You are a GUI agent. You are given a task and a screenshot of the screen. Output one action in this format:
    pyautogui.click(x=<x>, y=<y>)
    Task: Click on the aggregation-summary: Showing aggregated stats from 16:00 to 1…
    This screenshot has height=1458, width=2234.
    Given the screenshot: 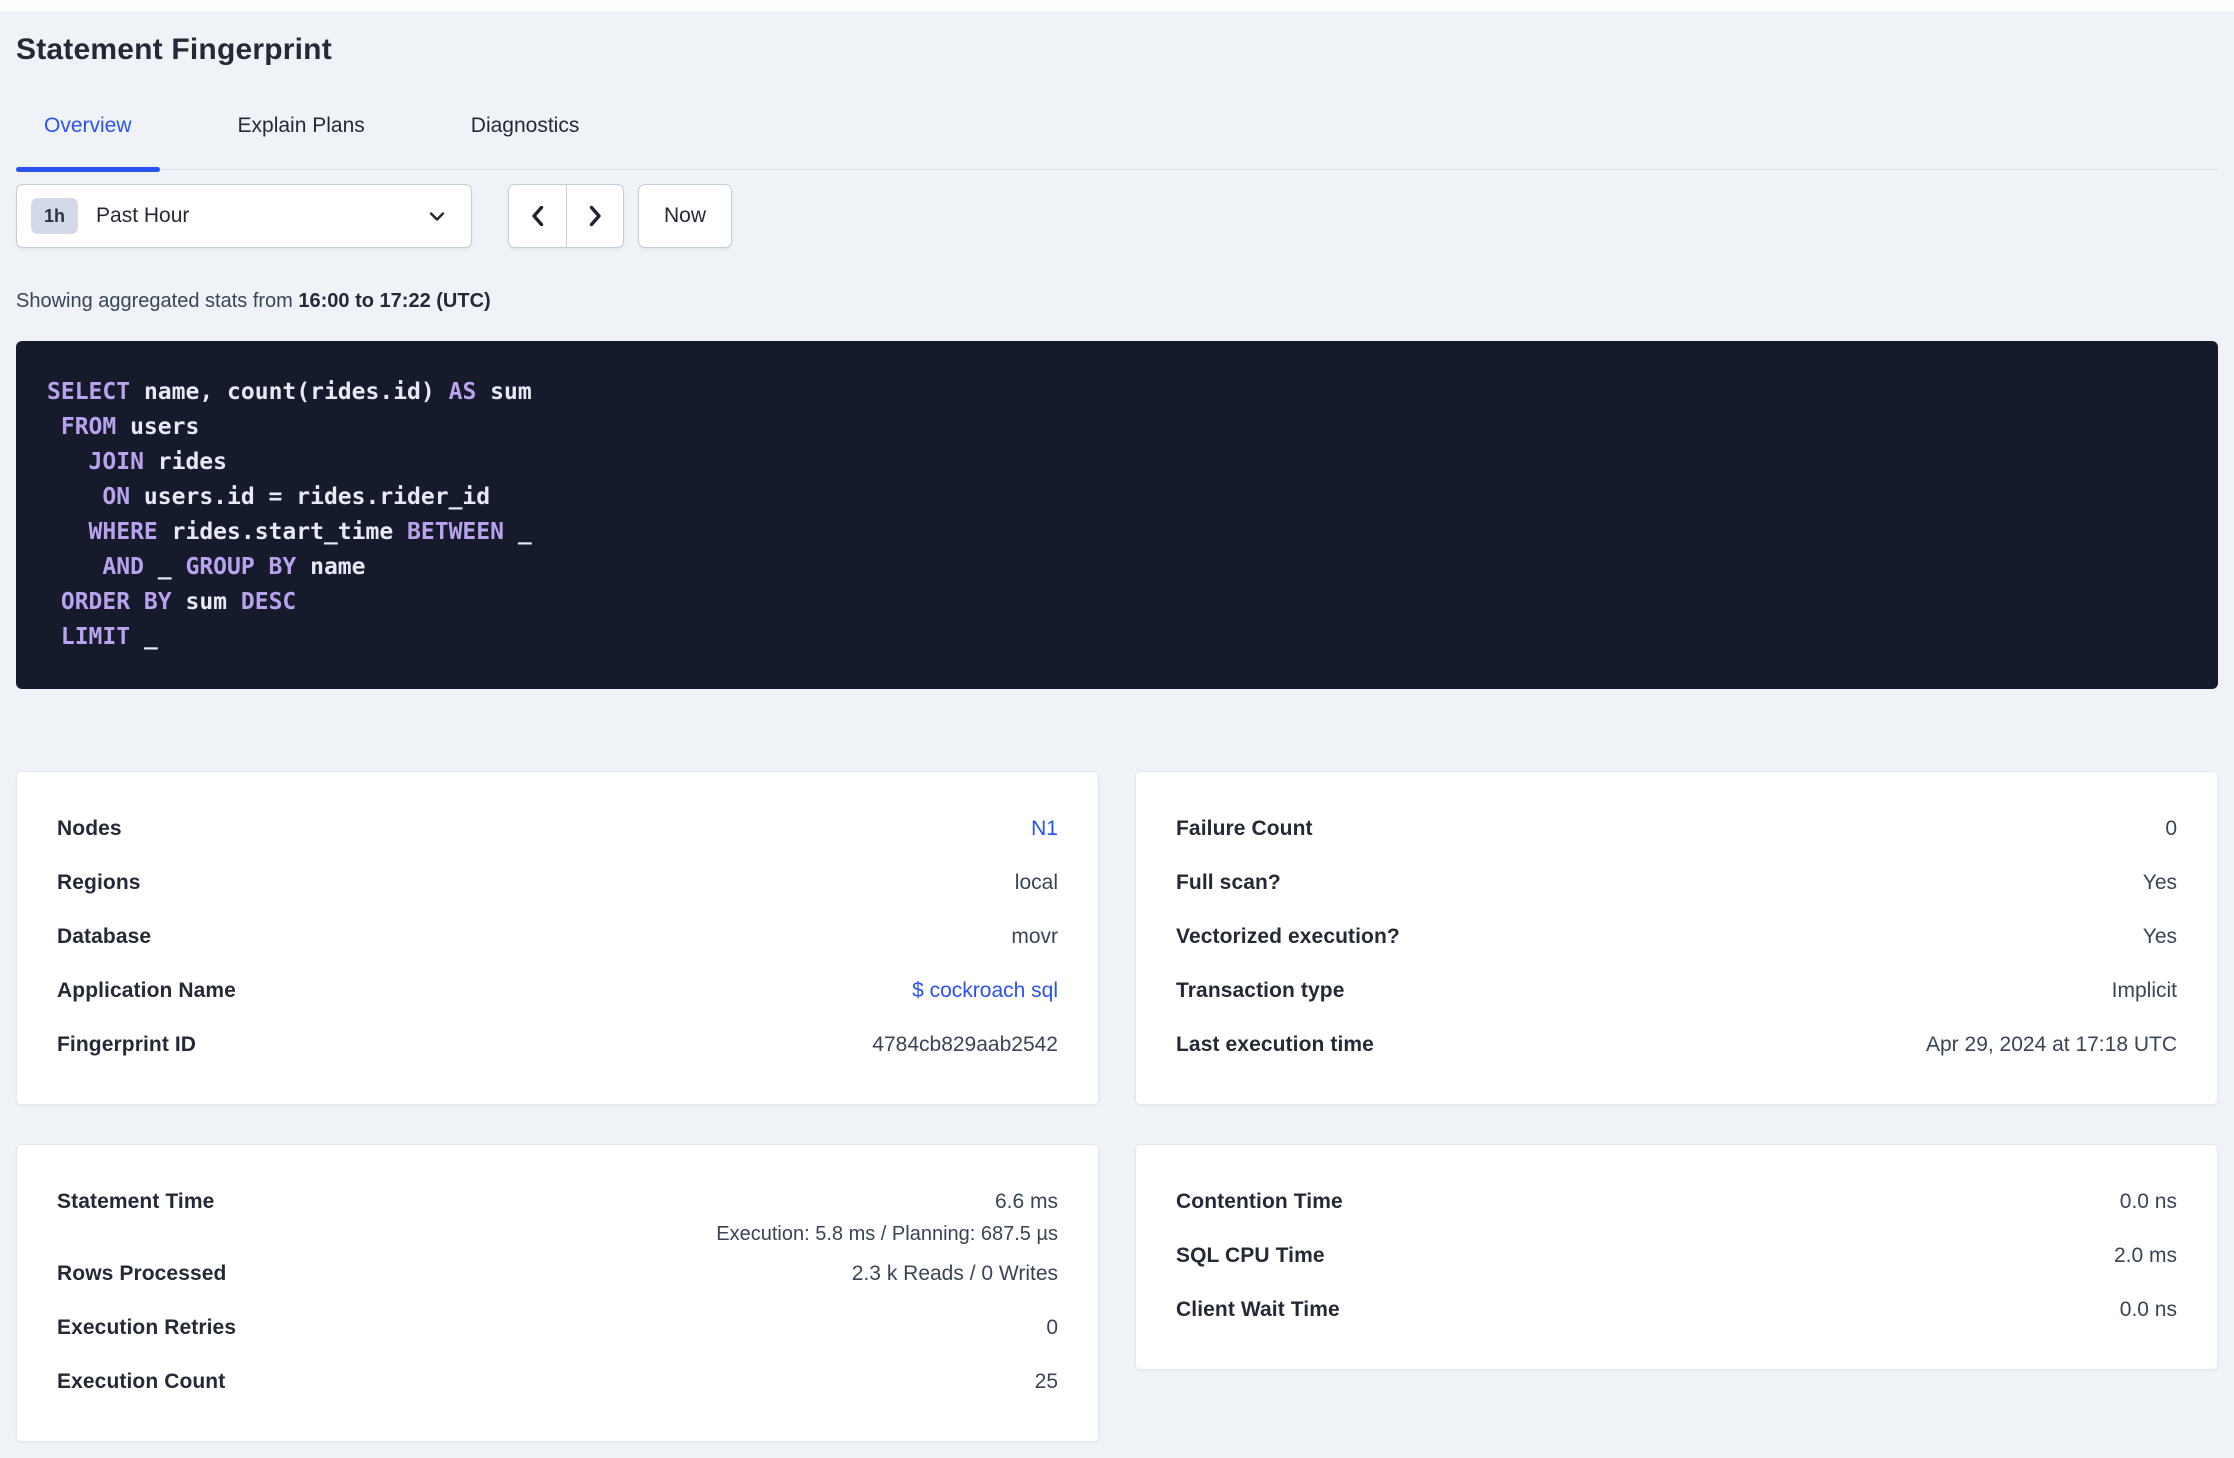 What is the action you would take?
    pyautogui.click(x=1117, y=301)
    